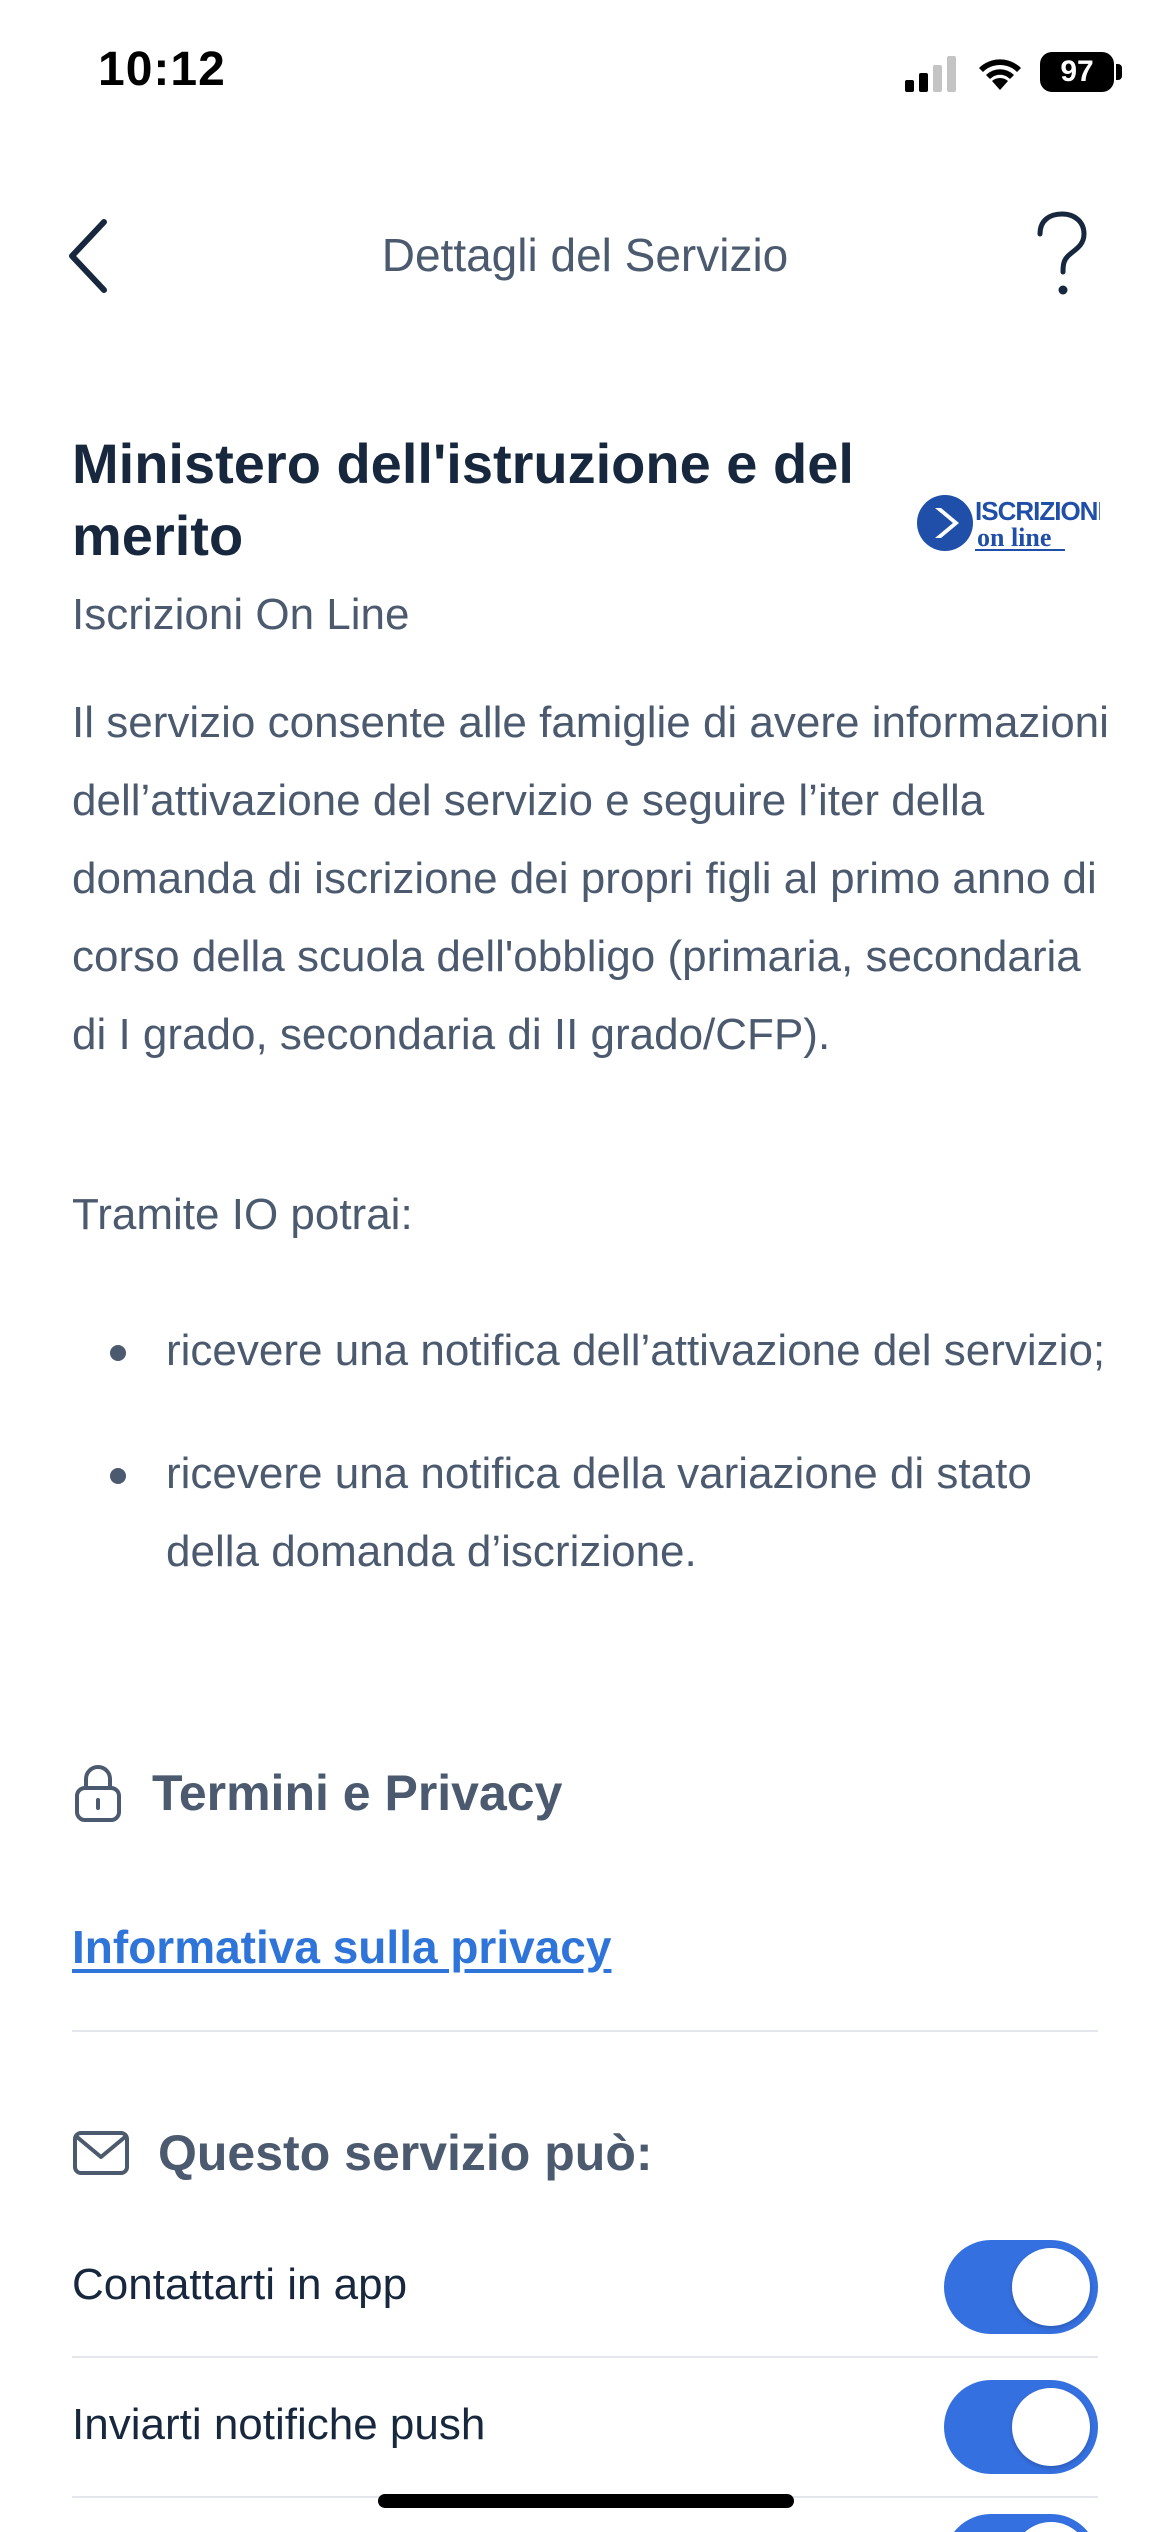 This screenshot has width=1170, height=2532. I want to click on next-permission-toggle, so click(1021, 2523).